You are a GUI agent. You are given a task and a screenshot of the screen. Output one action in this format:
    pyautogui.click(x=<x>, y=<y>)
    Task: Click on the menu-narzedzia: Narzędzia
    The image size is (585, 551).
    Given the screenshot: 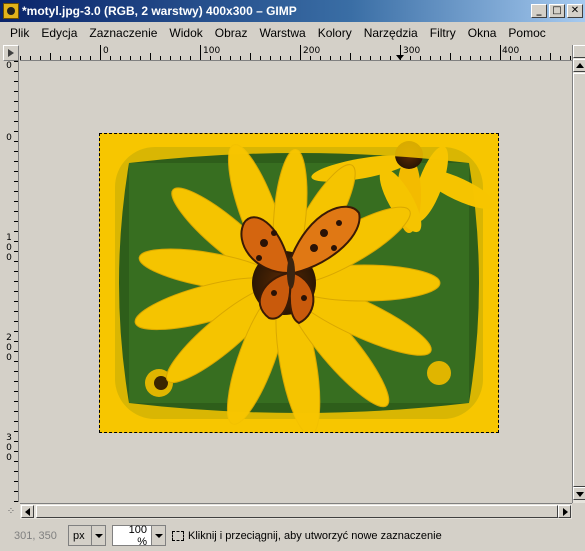 What is the action you would take?
    pyautogui.click(x=391, y=33)
    